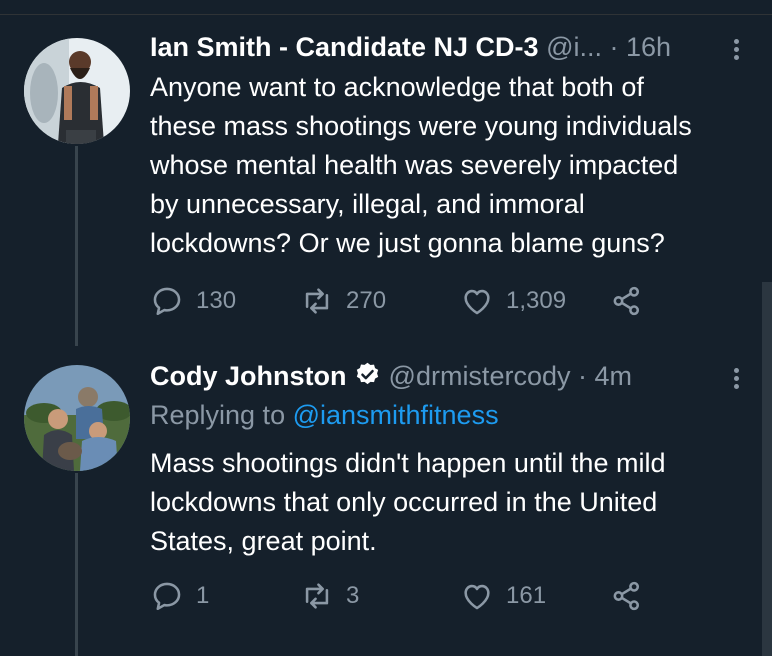  I want to click on retweet-count: 3, so click(353, 595).